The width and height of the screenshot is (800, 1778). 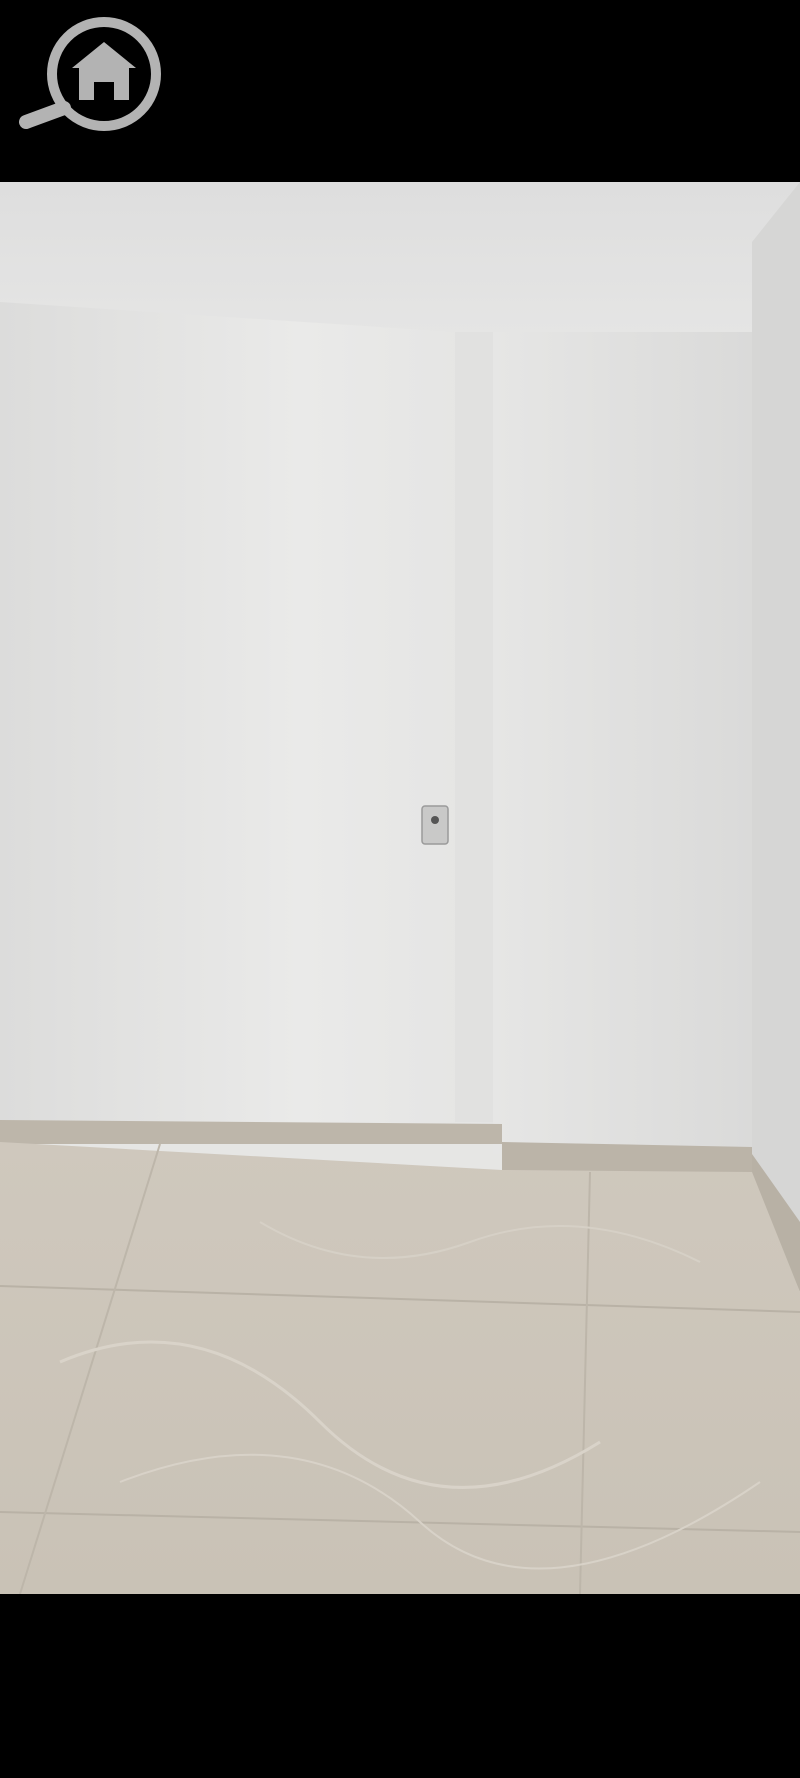 What do you see at coordinates (400, 1686) in the screenshot?
I see `bottom-bar` at bounding box center [400, 1686].